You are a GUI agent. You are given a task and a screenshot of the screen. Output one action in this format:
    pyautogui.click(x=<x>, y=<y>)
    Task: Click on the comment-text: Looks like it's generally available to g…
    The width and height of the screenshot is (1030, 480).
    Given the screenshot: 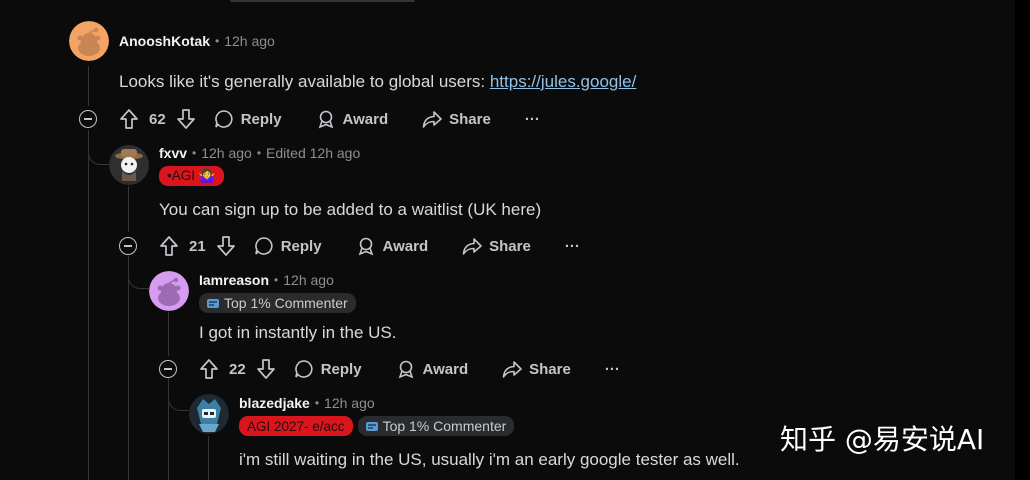 What is the action you would take?
    pyautogui.click(x=304, y=81)
    